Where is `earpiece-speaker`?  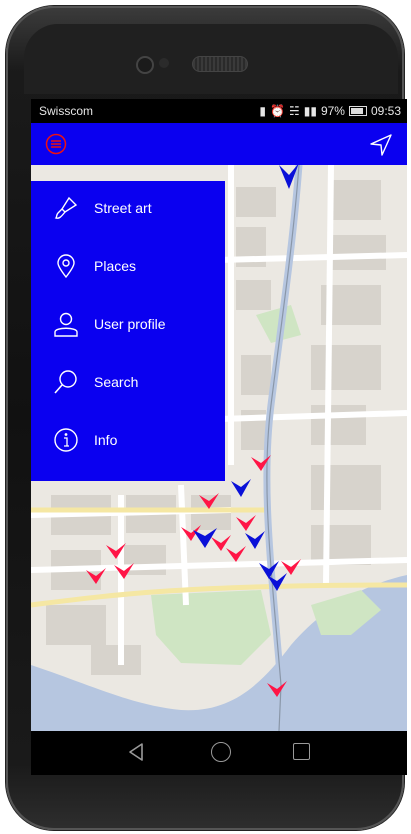 earpiece-speaker is located at coordinates (220, 64).